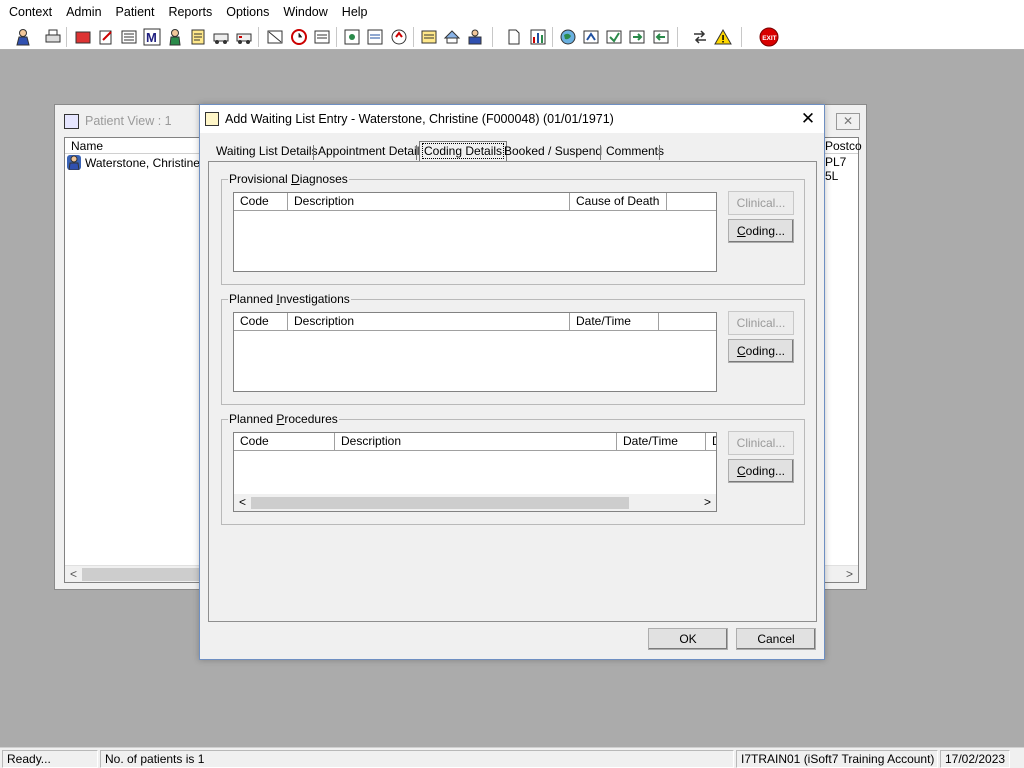  I want to click on refresh-icon, so click(399, 37).